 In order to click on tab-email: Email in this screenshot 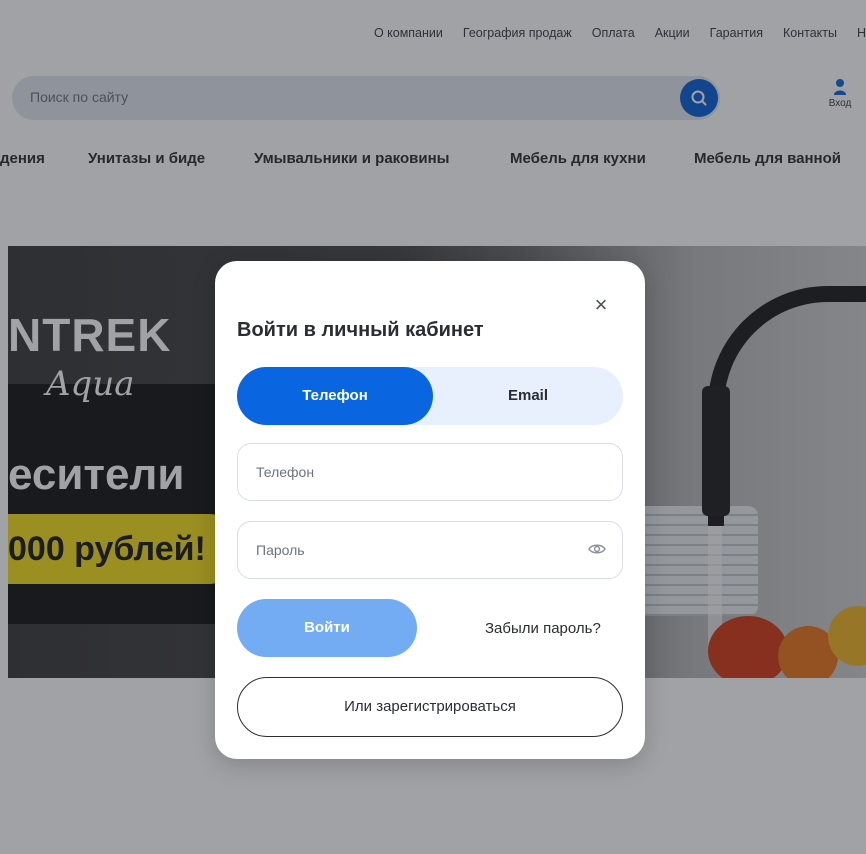, I will do `click(528, 396)`.